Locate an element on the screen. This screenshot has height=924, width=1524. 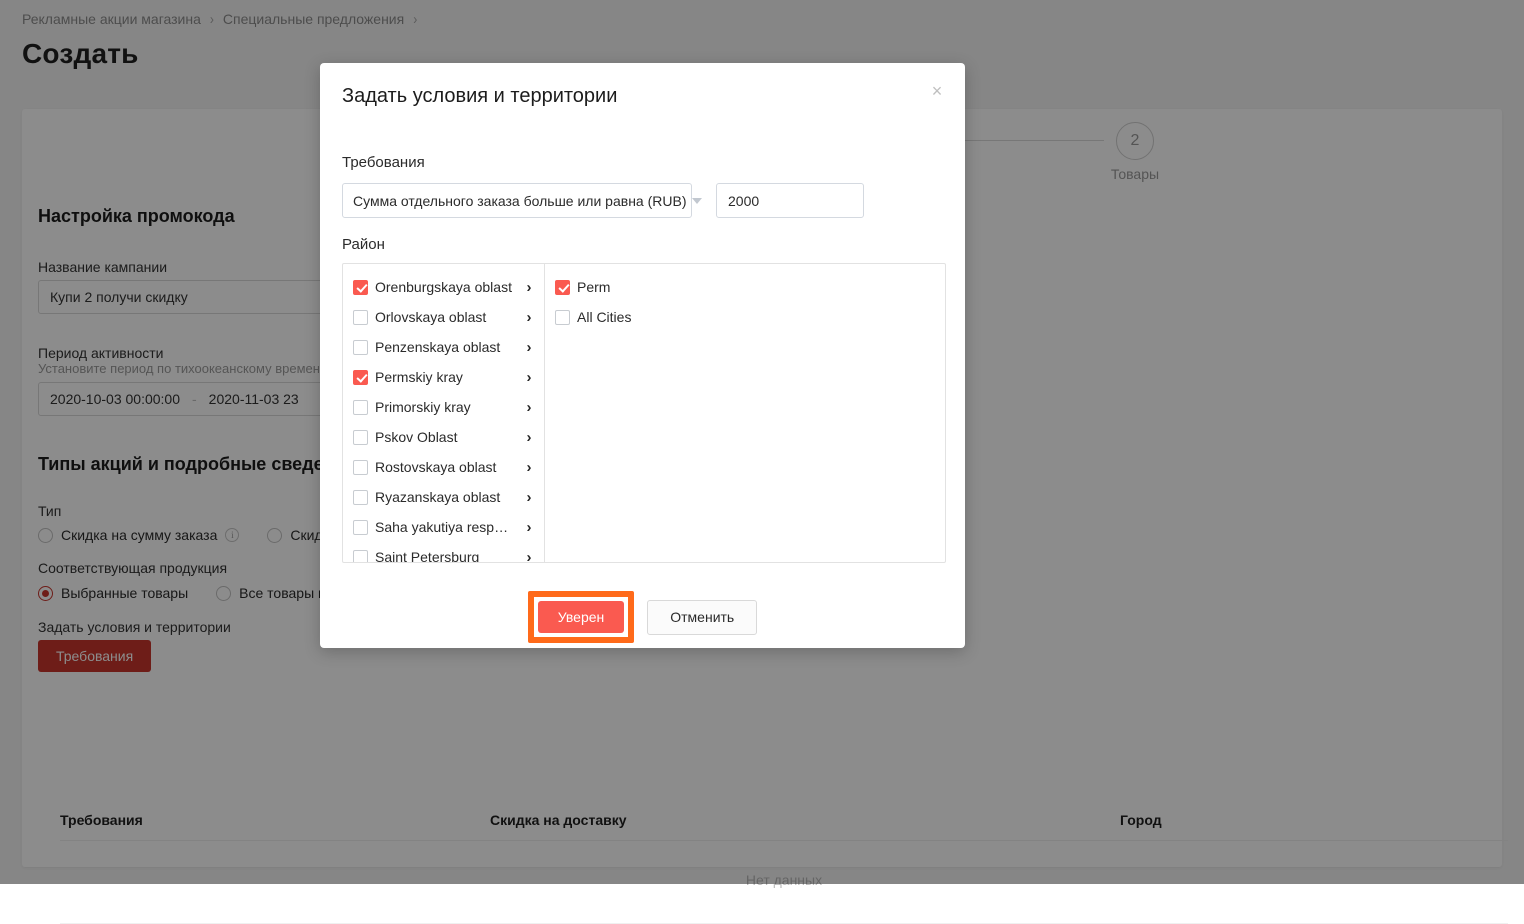
confirm-button-highlight: Уверен is located at coordinates (581, 617).